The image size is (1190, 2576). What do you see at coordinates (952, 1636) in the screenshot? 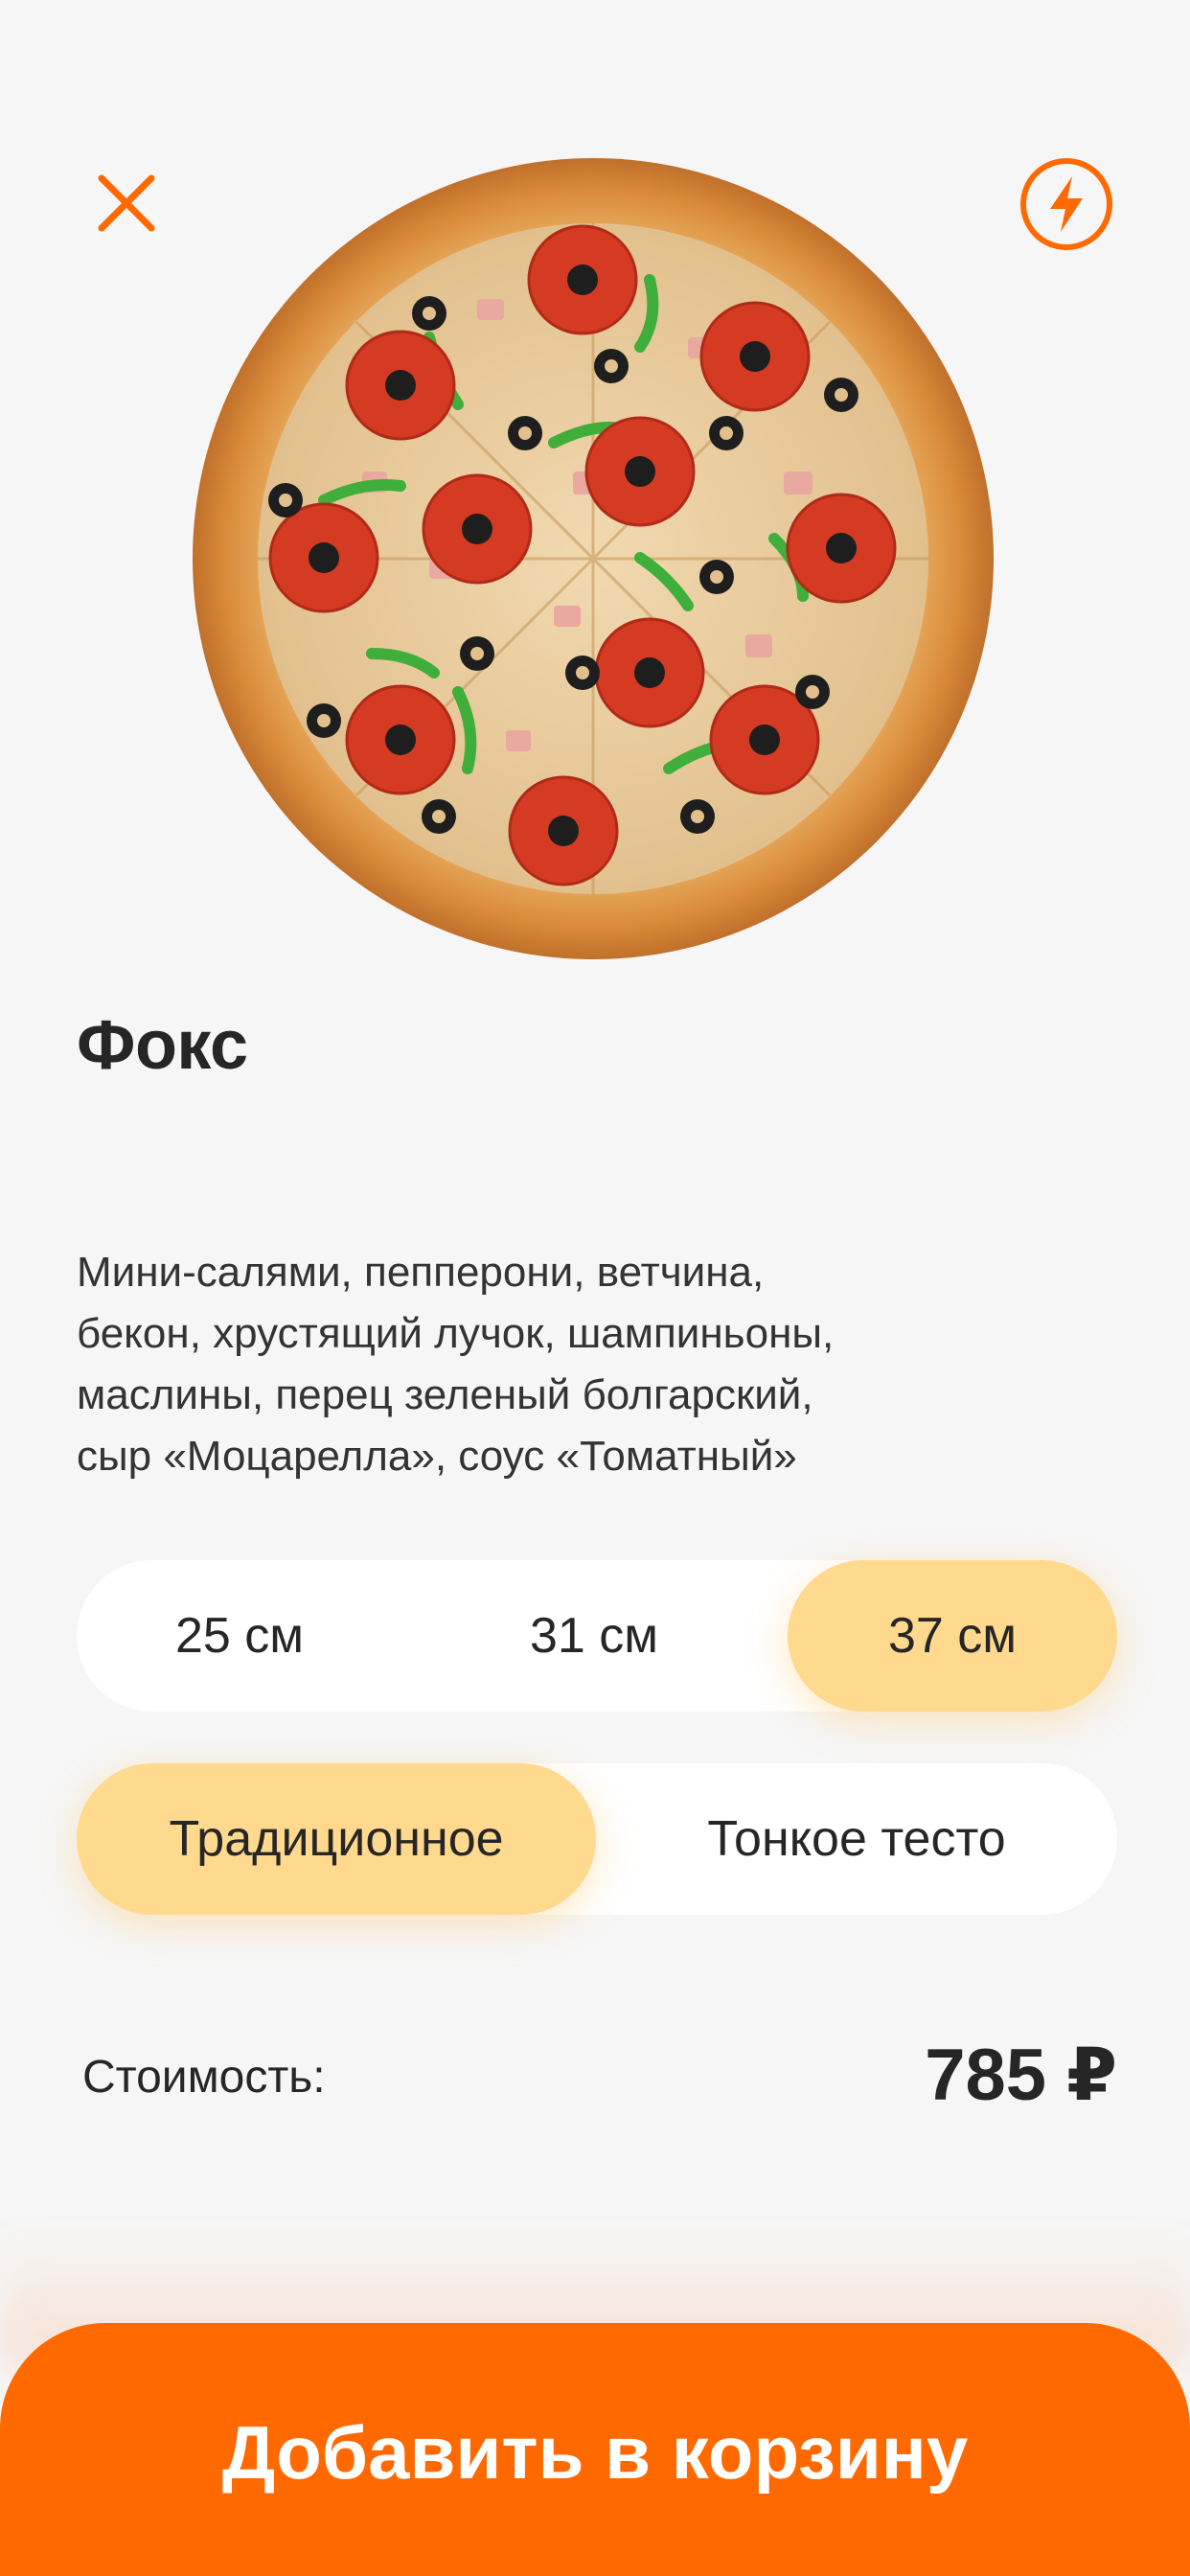
I see `size-option-37: 37 см` at bounding box center [952, 1636].